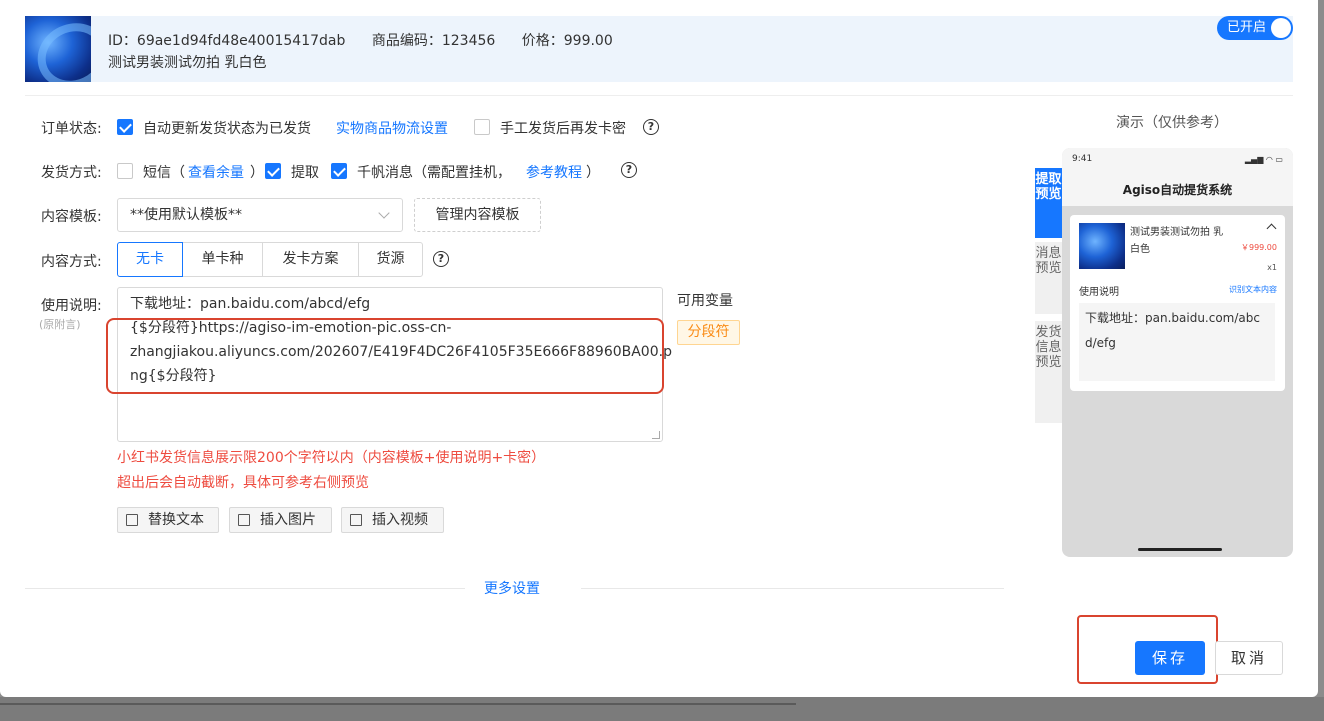 The image size is (1324, 721). What do you see at coordinates (164, 173) in the screenshot?
I see `sms-label: 短信（` at bounding box center [164, 173].